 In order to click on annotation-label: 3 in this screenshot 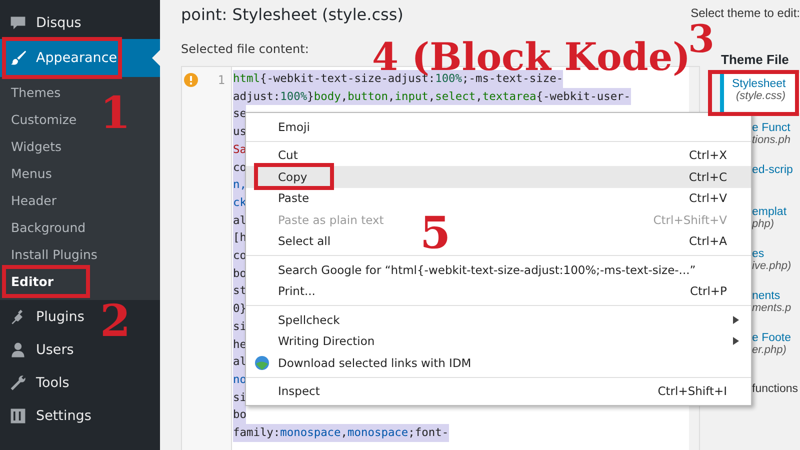, I will do `click(701, 39)`.